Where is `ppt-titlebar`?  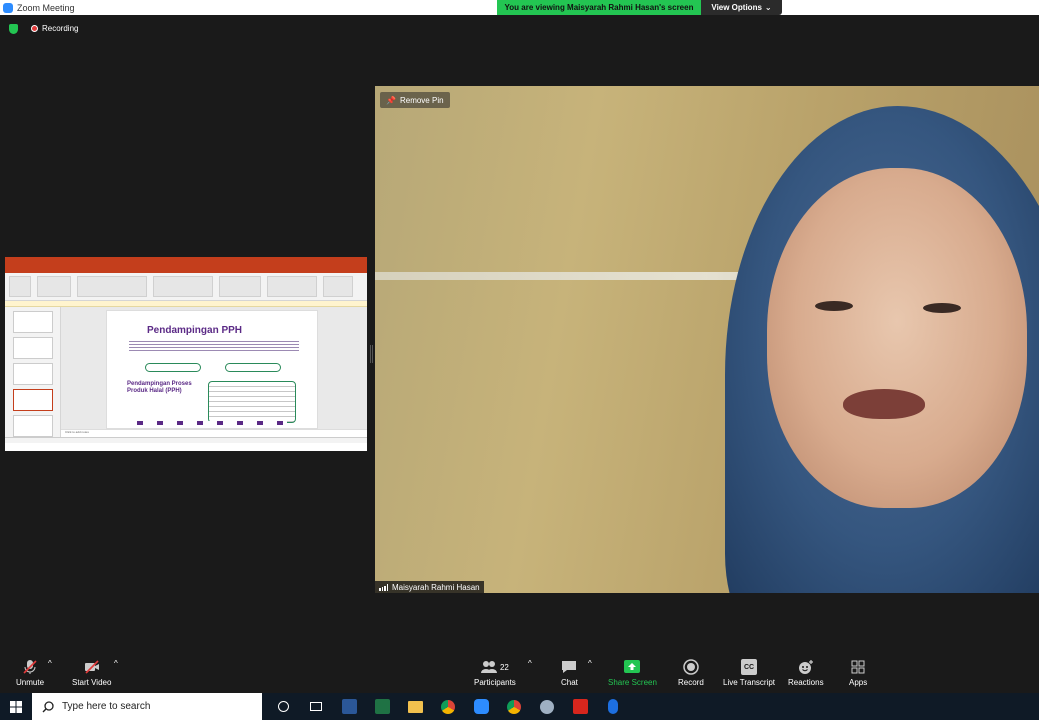 ppt-titlebar is located at coordinates (186, 261).